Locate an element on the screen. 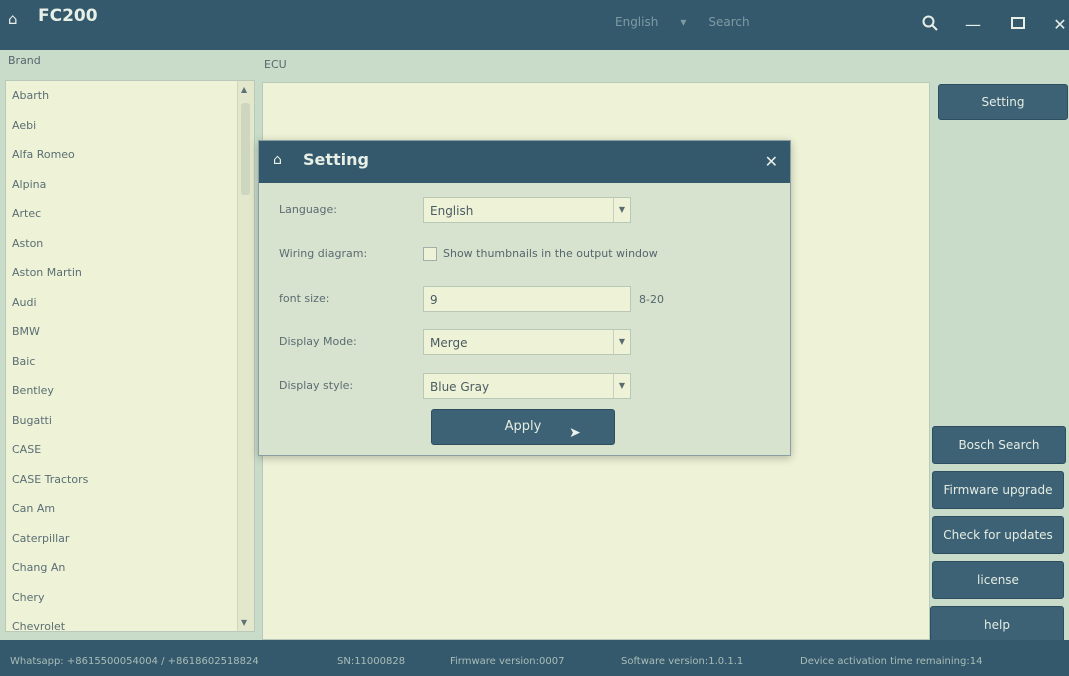  brand-column-label: Brand is located at coordinates (24, 60).